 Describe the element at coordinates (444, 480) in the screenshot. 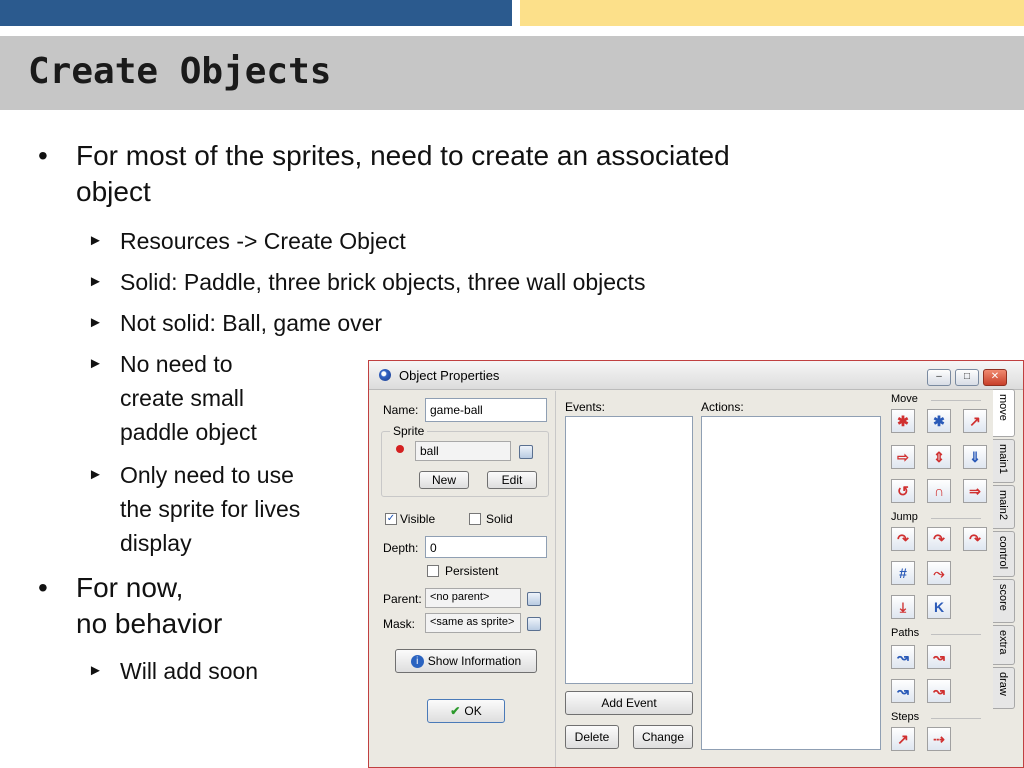

I see `new-sprite-button: New` at that location.